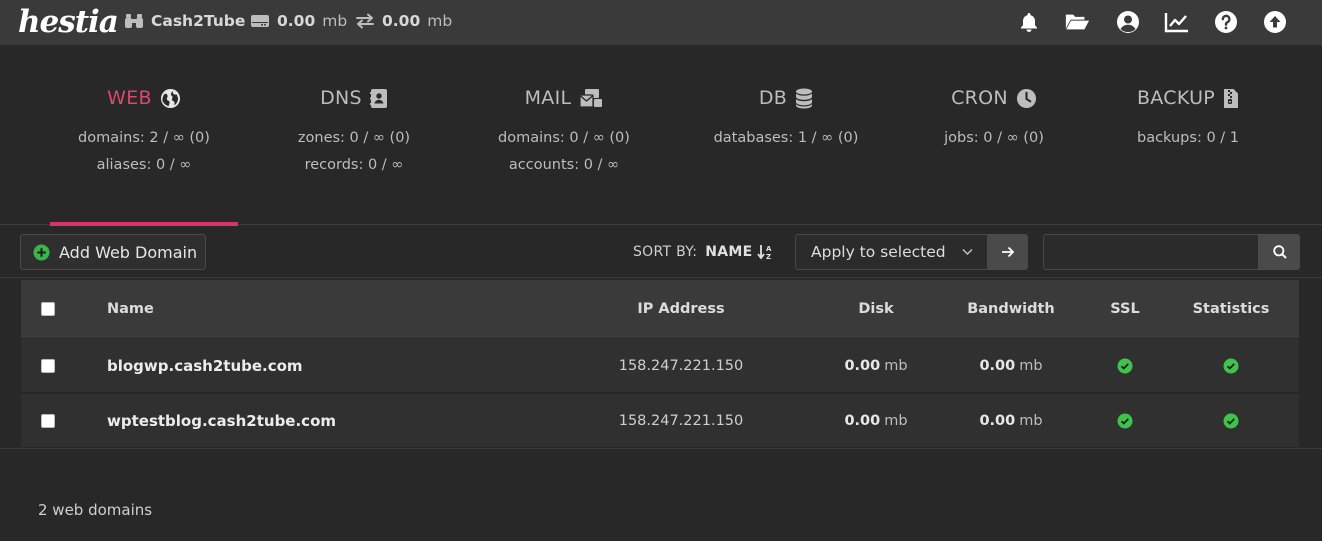  What do you see at coordinates (661, 23) in the screenshot?
I see `top-navigation-bar: hestia Cash2Tube 0.00 mb 0.00 mb` at bounding box center [661, 23].